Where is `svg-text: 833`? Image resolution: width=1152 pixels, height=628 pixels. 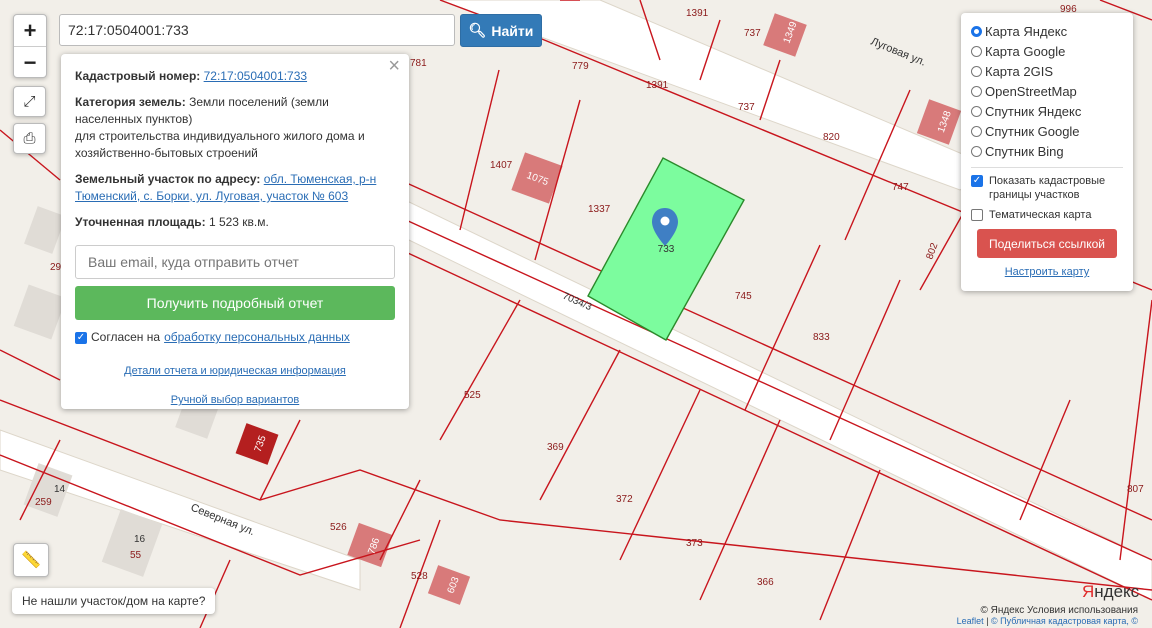
svg-text: 833 is located at coordinates (821, 337).